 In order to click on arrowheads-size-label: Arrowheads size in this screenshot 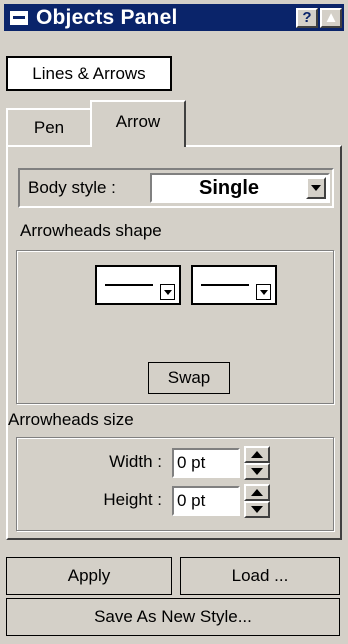, I will do `click(71, 419)`.